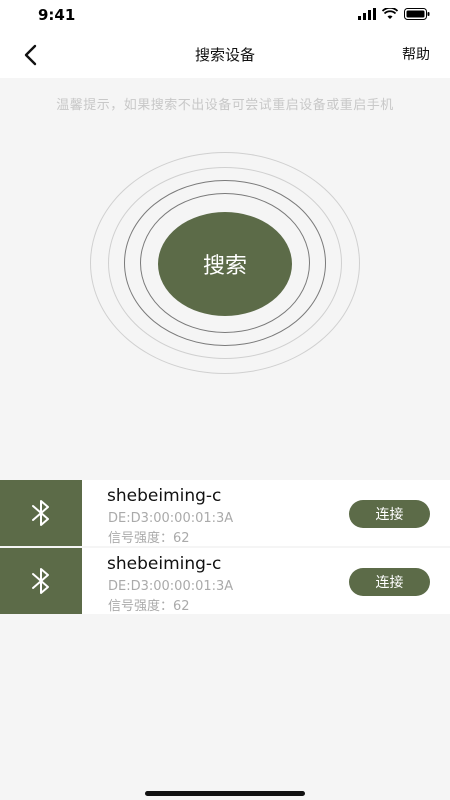 The width and height of the screenshot is (450, 800). I want to click on page-title: 搜索设备, so click(224, 55).